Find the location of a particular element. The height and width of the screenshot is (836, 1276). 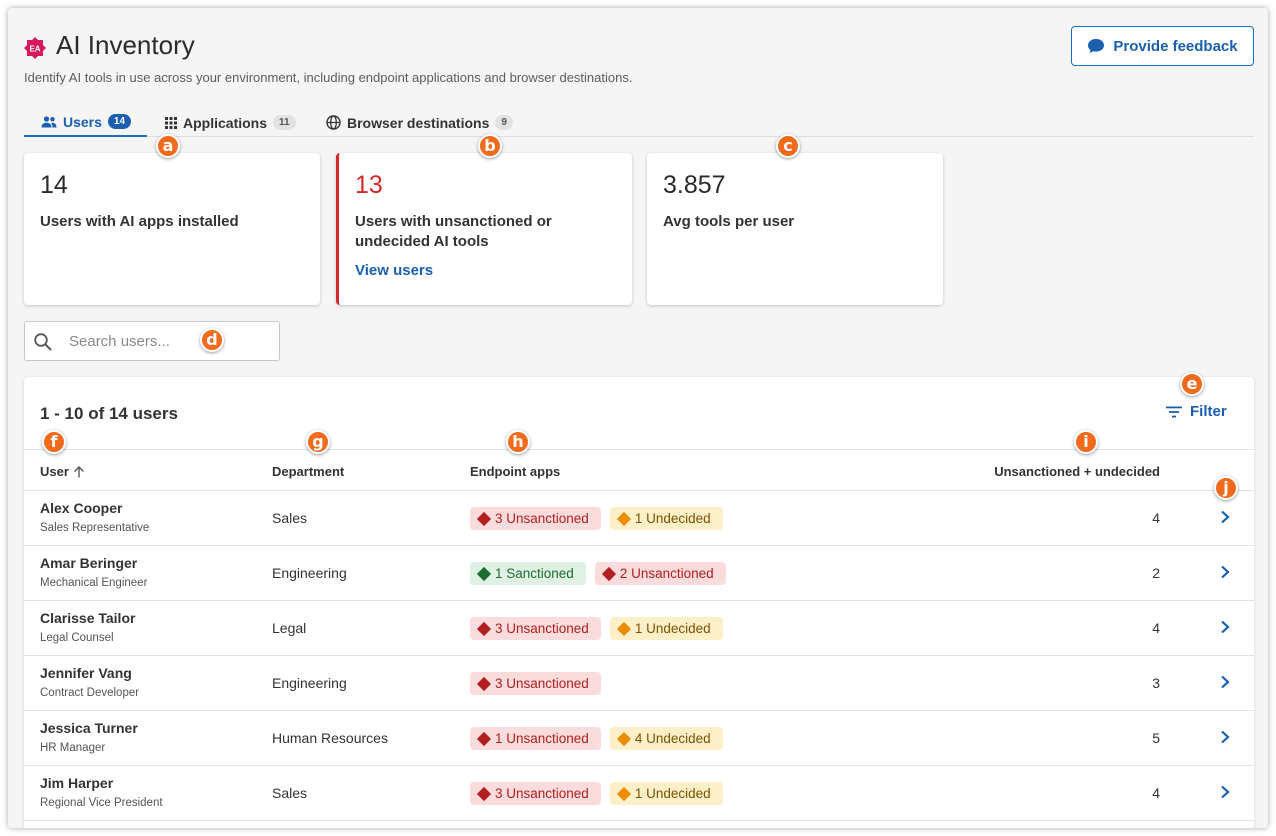

tab-applications-count: 11 is located at coordinates (284, 122).